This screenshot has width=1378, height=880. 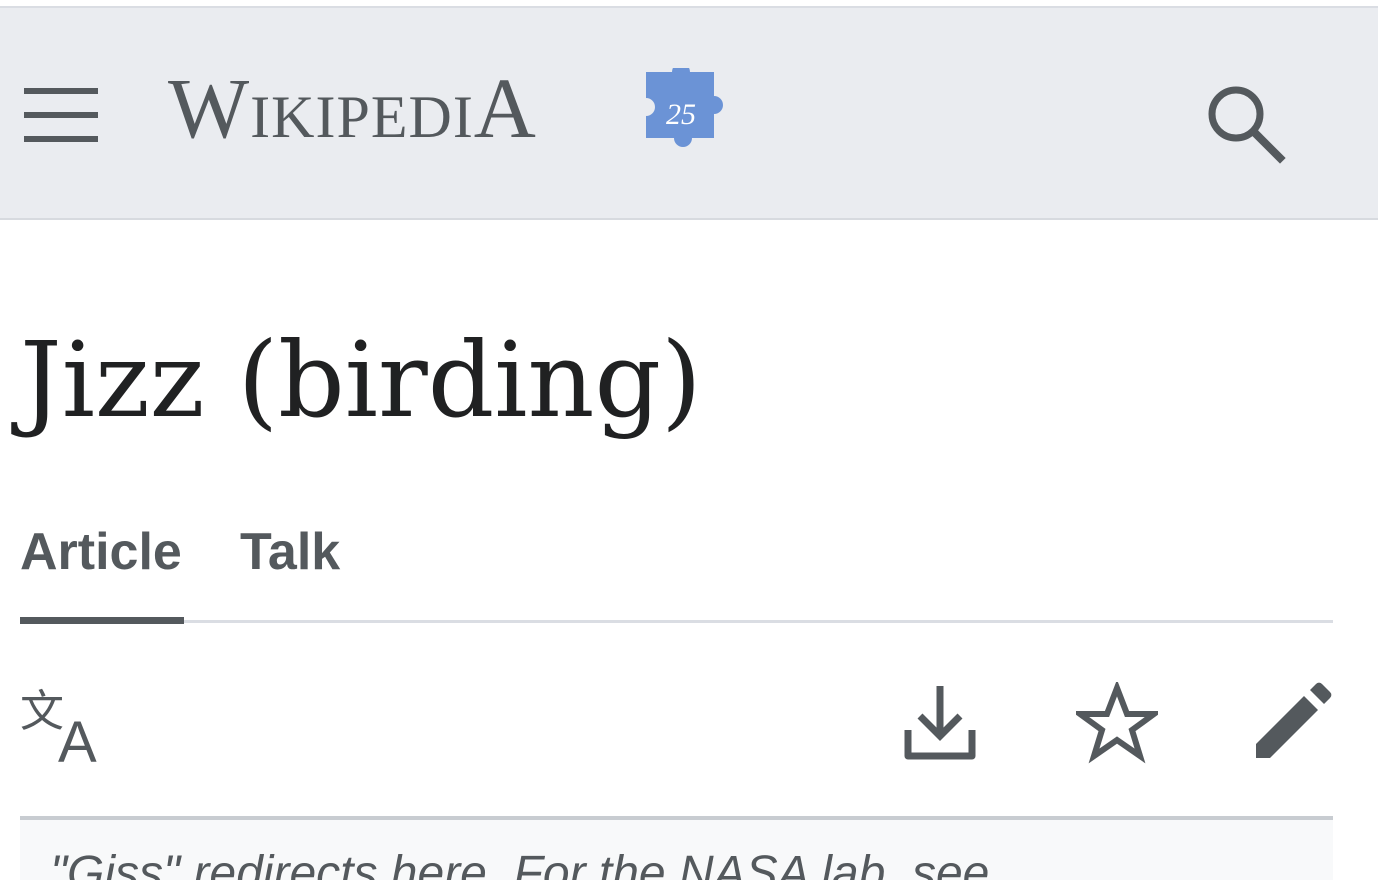 I want to click on puzzle-25-icon: 25, so click(x=684, y=107).